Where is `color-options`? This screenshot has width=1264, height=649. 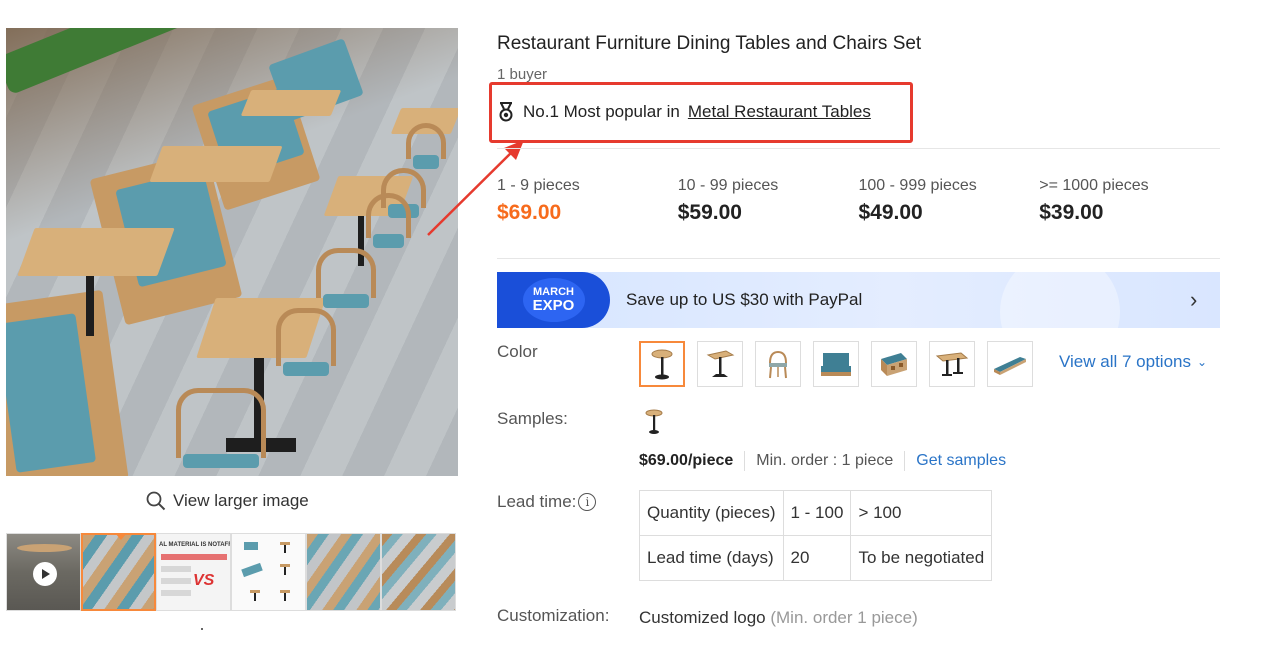 color-options is located at coordinates (836, 364).